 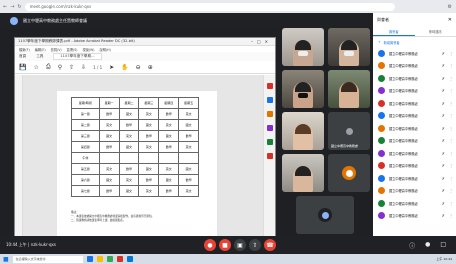 What do you see at coordinates (89, 49) in the screenshot?
I see `menu-window: 視窗(W)` at bounding box center [89, 49].